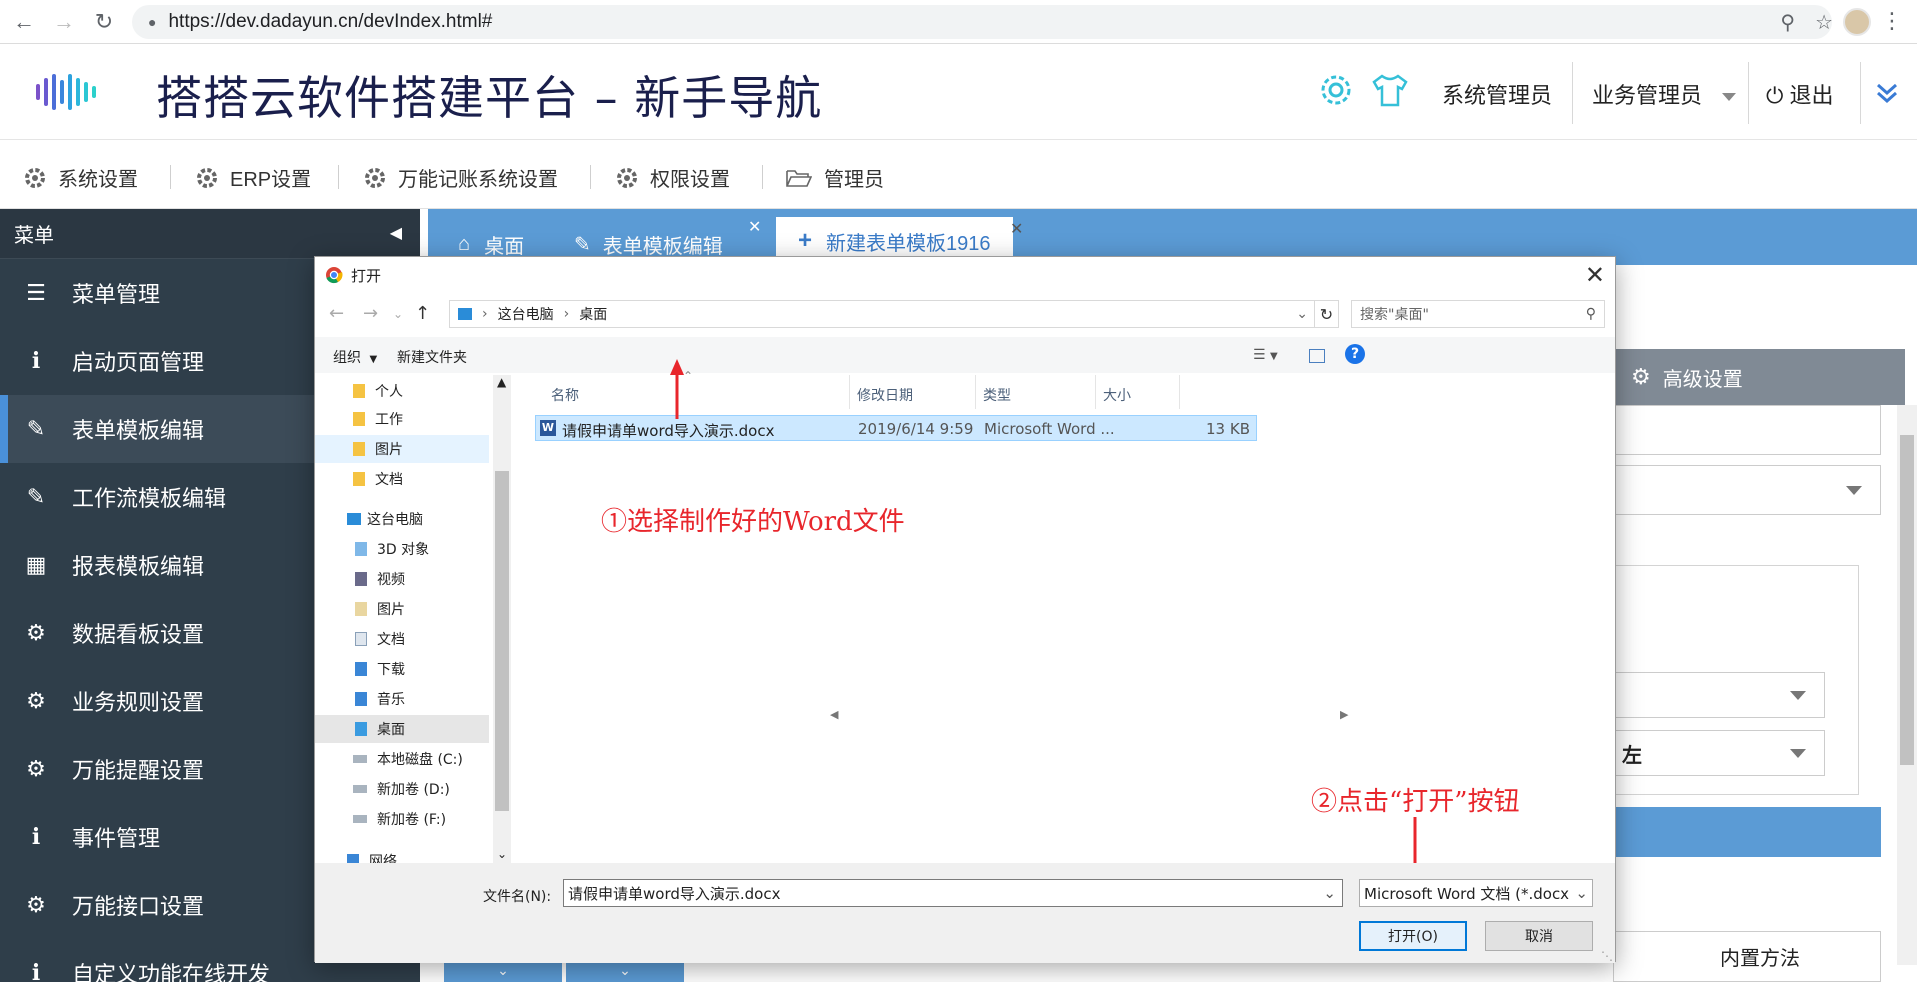 Image resolution: width=1917 pixels, height=982 pixels. Describe the element at coordinates (835, 177) in the screenshot. I see `module-admin: 管理员` at that location.